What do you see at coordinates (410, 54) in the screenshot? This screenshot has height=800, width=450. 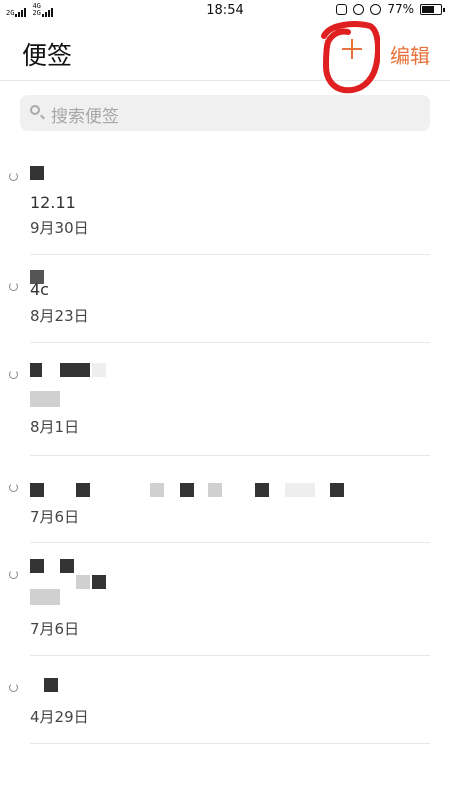 I see `edit-button: 编辑` at bounding box center [410, 54].